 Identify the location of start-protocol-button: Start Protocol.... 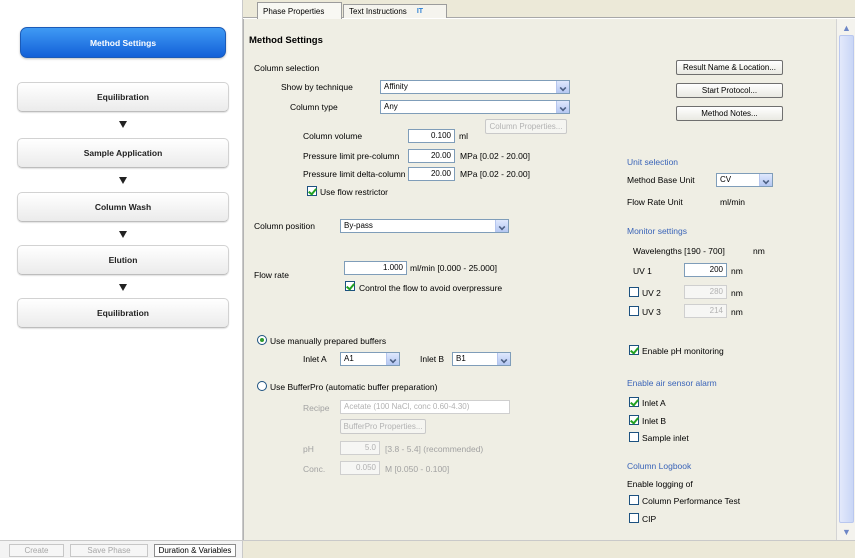
(729, 90).